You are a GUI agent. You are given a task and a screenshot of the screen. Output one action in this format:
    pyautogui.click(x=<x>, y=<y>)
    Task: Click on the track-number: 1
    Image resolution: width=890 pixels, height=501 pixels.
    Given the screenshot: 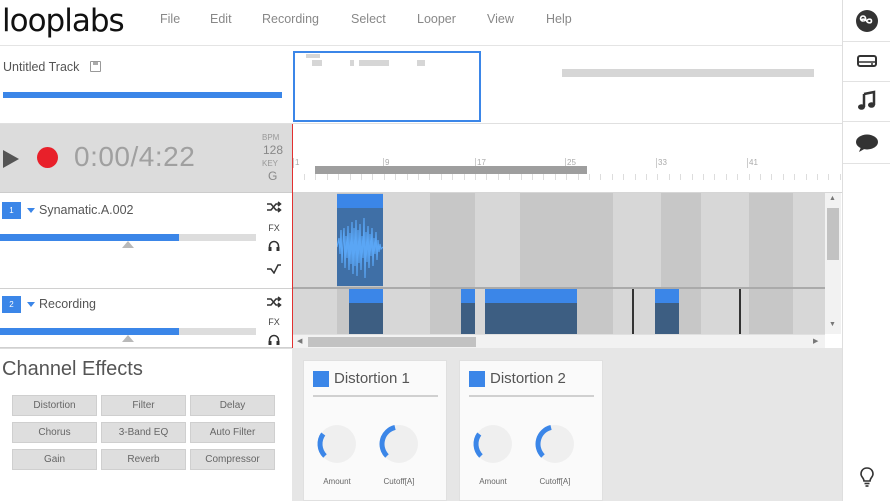 What is the action you would take?
    pyautogui.click(x=11, y=210)
    